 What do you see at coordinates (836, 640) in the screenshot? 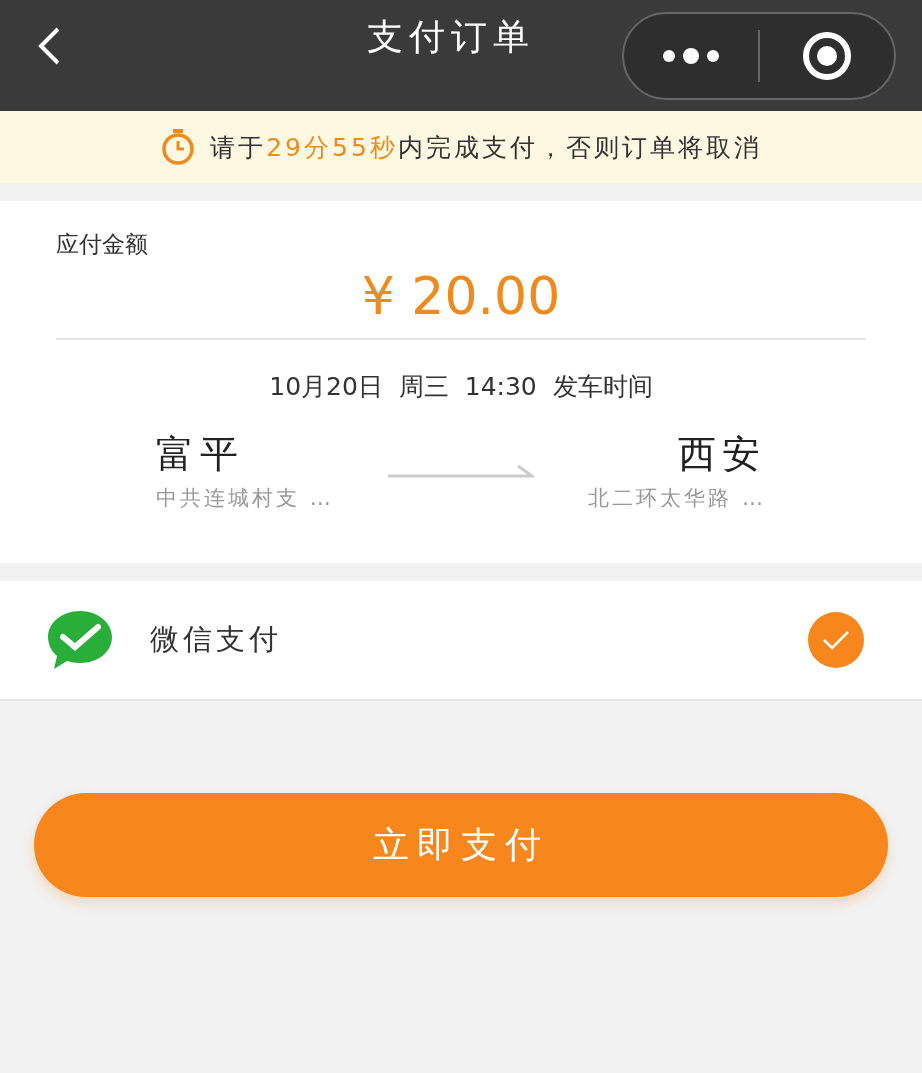
I see `selected-check-icon` at bounding box center [836, 640].